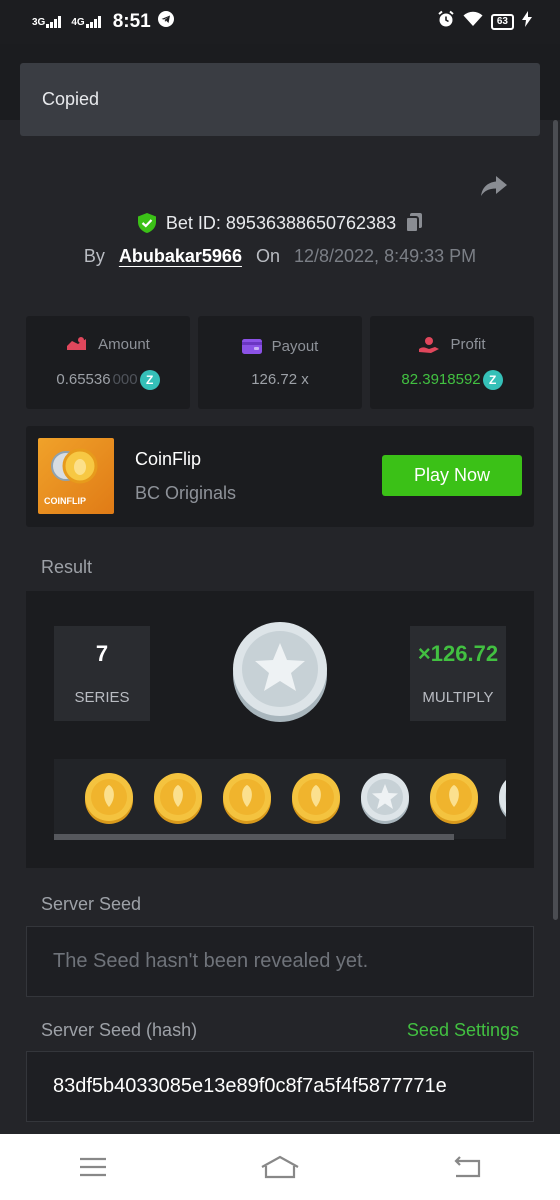 The height and width of the screenshot is (1200, 560). I want to click on bet-id-row: Bet ID: 89536388650762383, so click(280, 223).